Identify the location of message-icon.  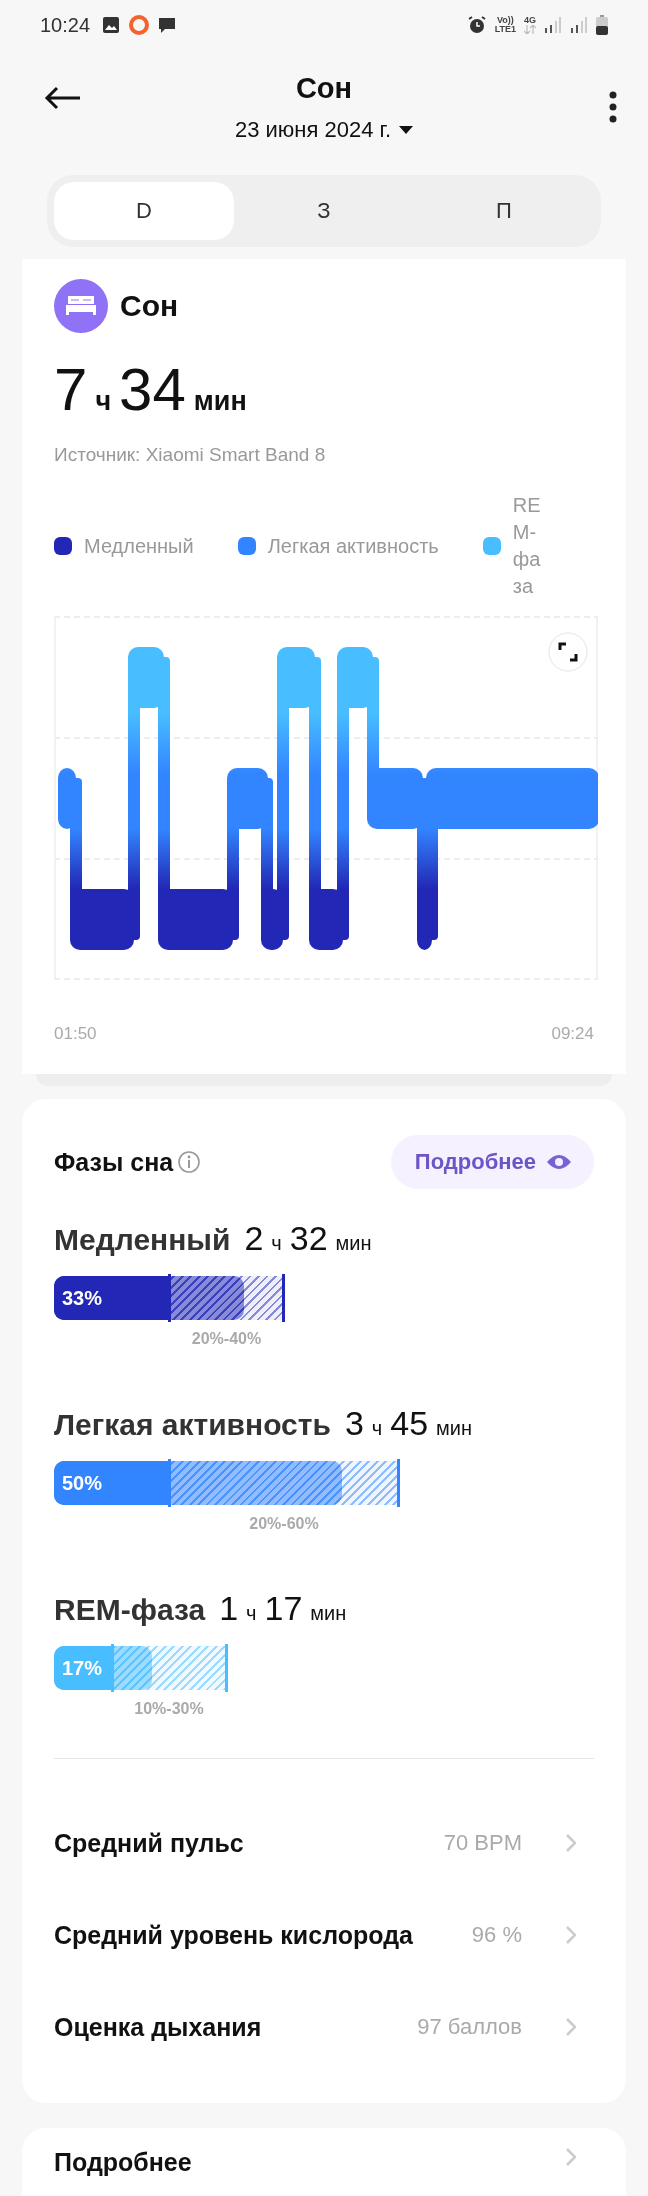
(167, 25).